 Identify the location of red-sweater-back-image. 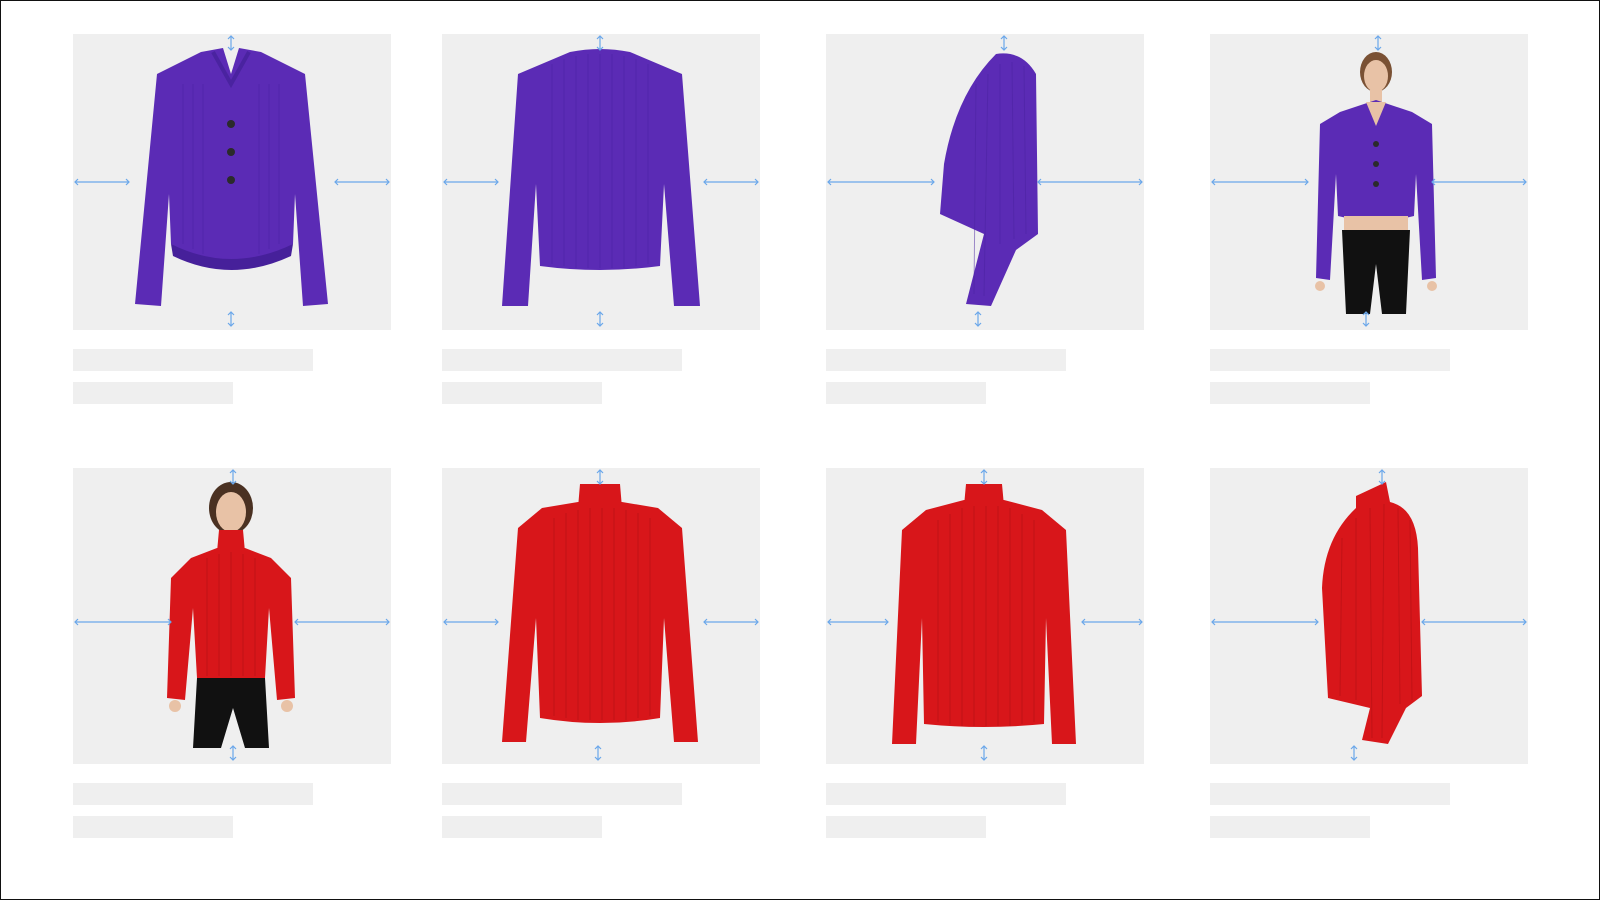
(984, 614).